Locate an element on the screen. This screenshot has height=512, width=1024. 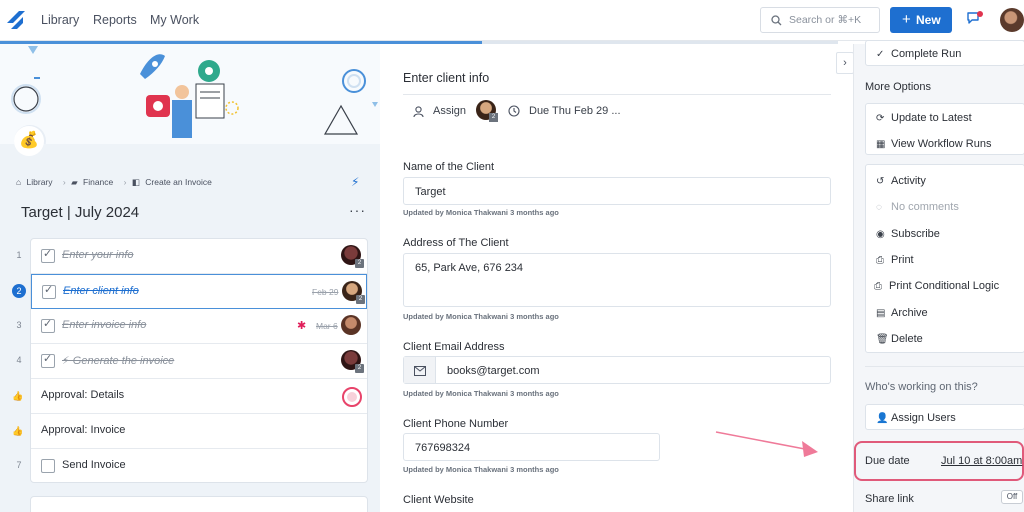
task-row: 3 ✓ Enter invoice info ✱ Mar 6 is located at coordinates (191, 326).